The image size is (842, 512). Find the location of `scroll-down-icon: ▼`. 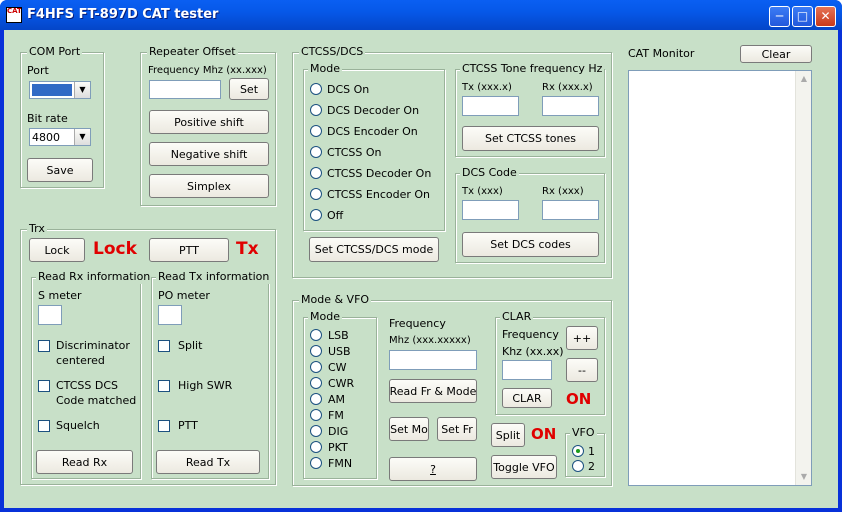

scroll-down-icon: ▼ is located at coordinates (804, 477).